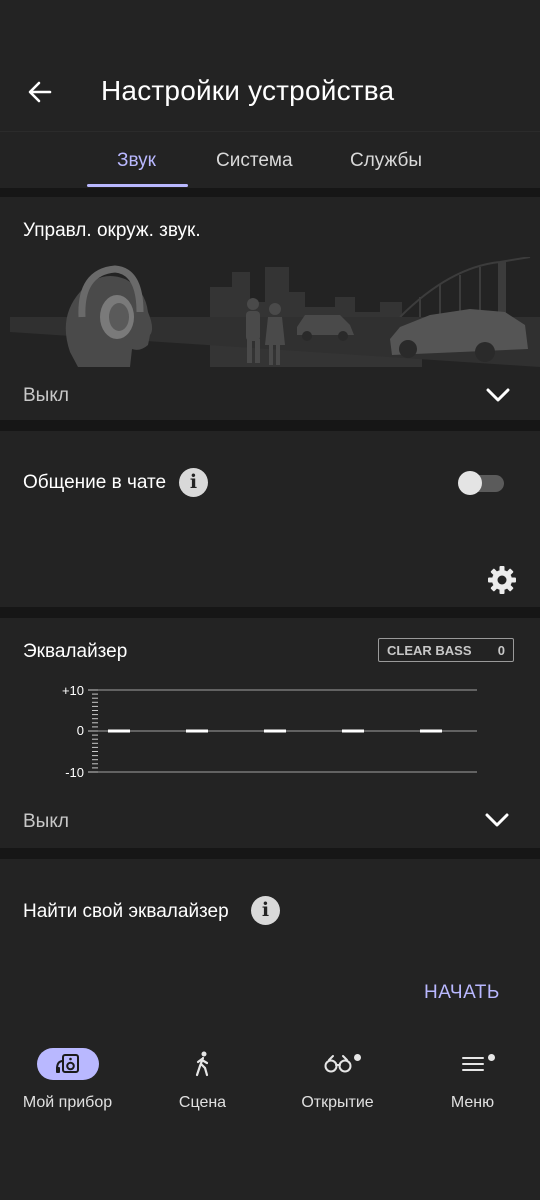 This screenshot has height=1200, width=540. I want to click on active-tab-indicator, so click(137, 185).